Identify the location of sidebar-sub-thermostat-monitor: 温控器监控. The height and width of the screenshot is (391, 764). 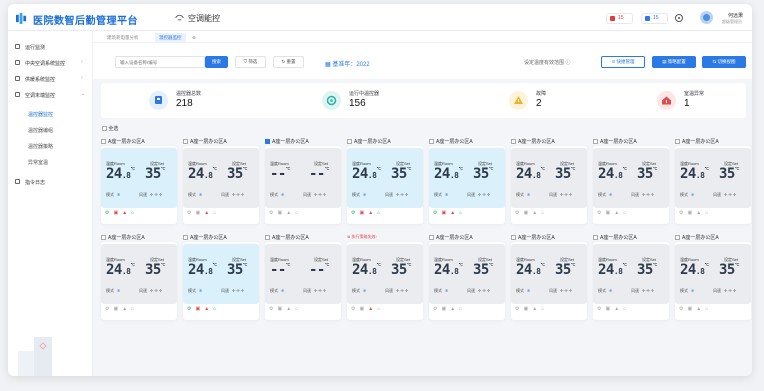
(40, 114).